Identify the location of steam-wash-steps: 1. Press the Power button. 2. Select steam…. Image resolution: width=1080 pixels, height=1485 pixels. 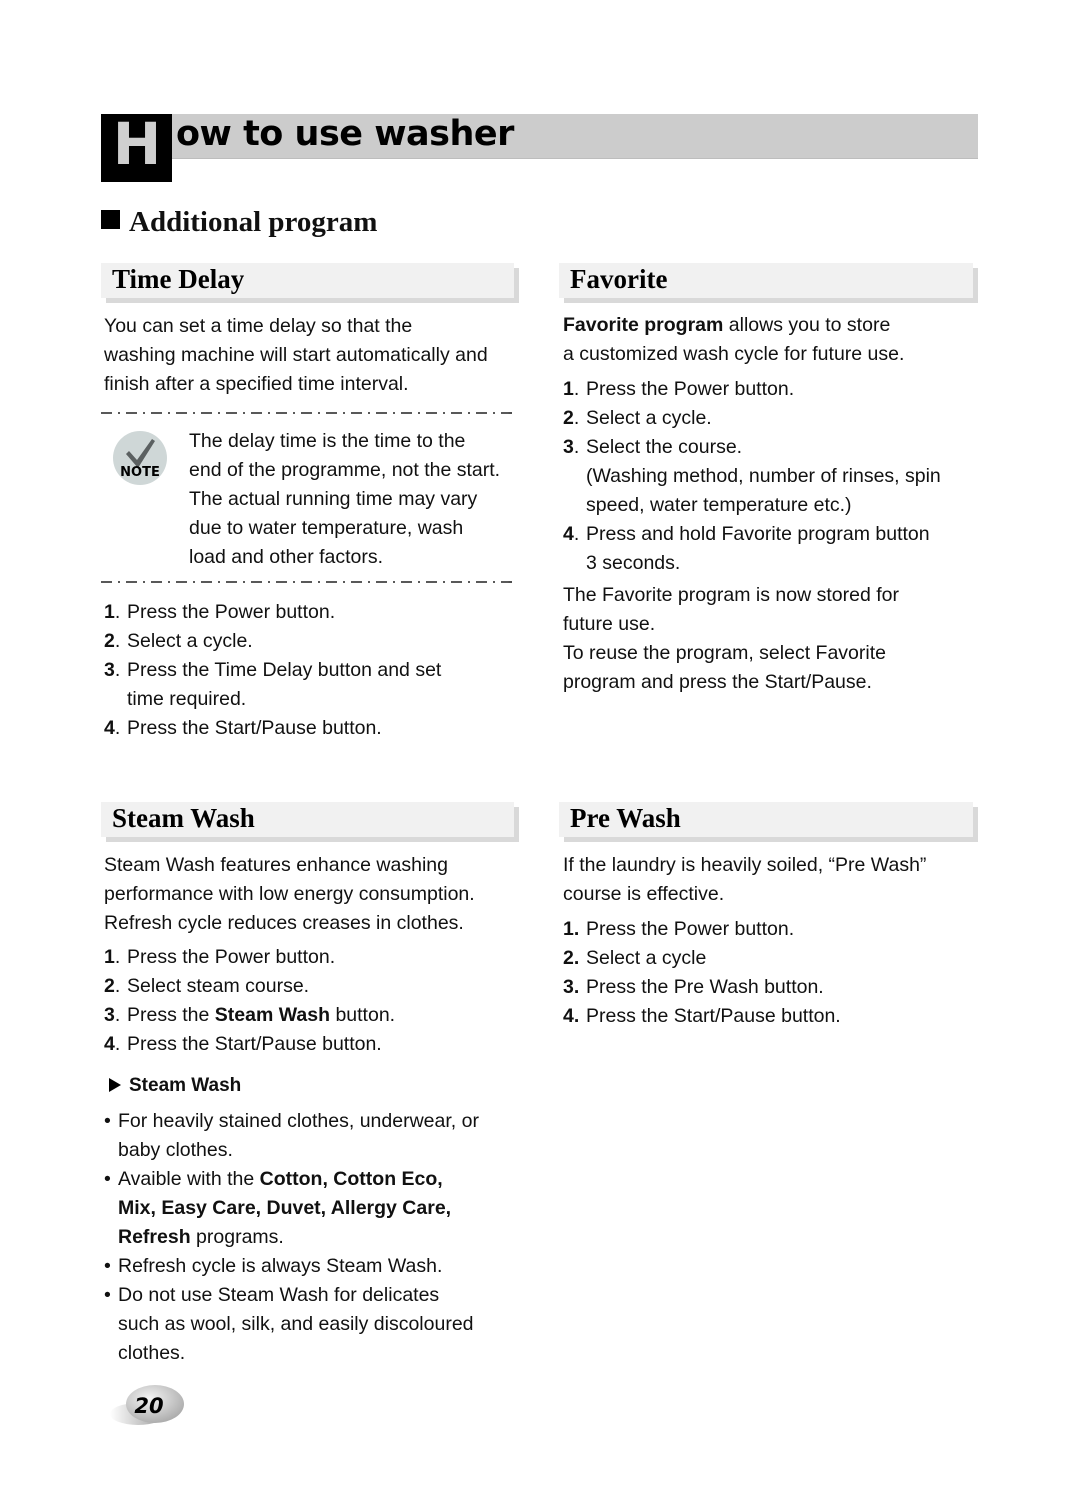
(319, 1001).